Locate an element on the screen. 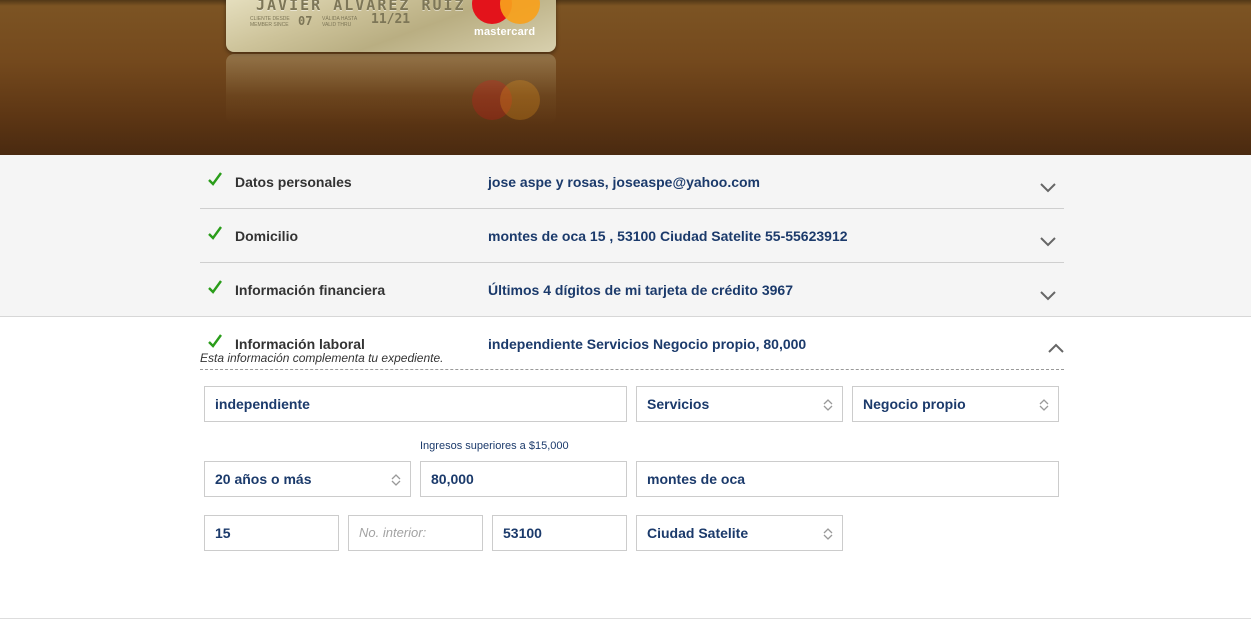 The image size is (1251, 623). card-since-label: CLIENTE DESDE MEMBER SINCE is located at coordinates (270, 22).